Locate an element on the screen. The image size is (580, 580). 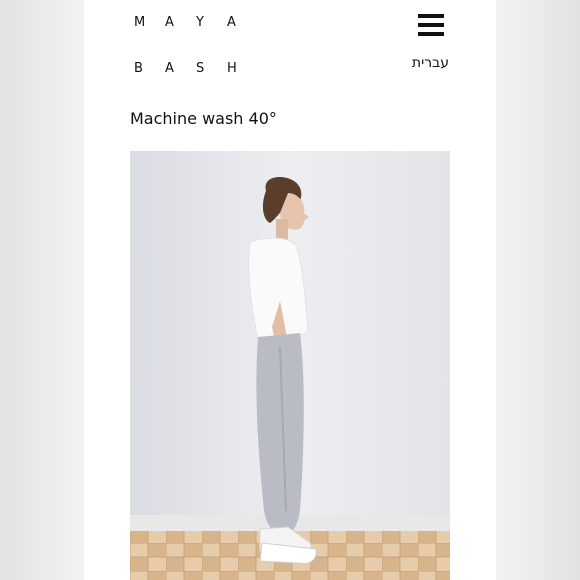
backdrop-left is located at coordinates (42, 290).